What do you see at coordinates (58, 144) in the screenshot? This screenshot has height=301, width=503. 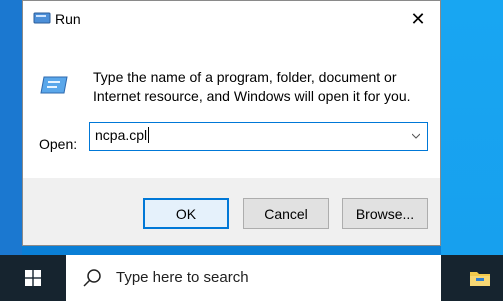 I see `open-label: Open:` at bounding box center [58, 144].